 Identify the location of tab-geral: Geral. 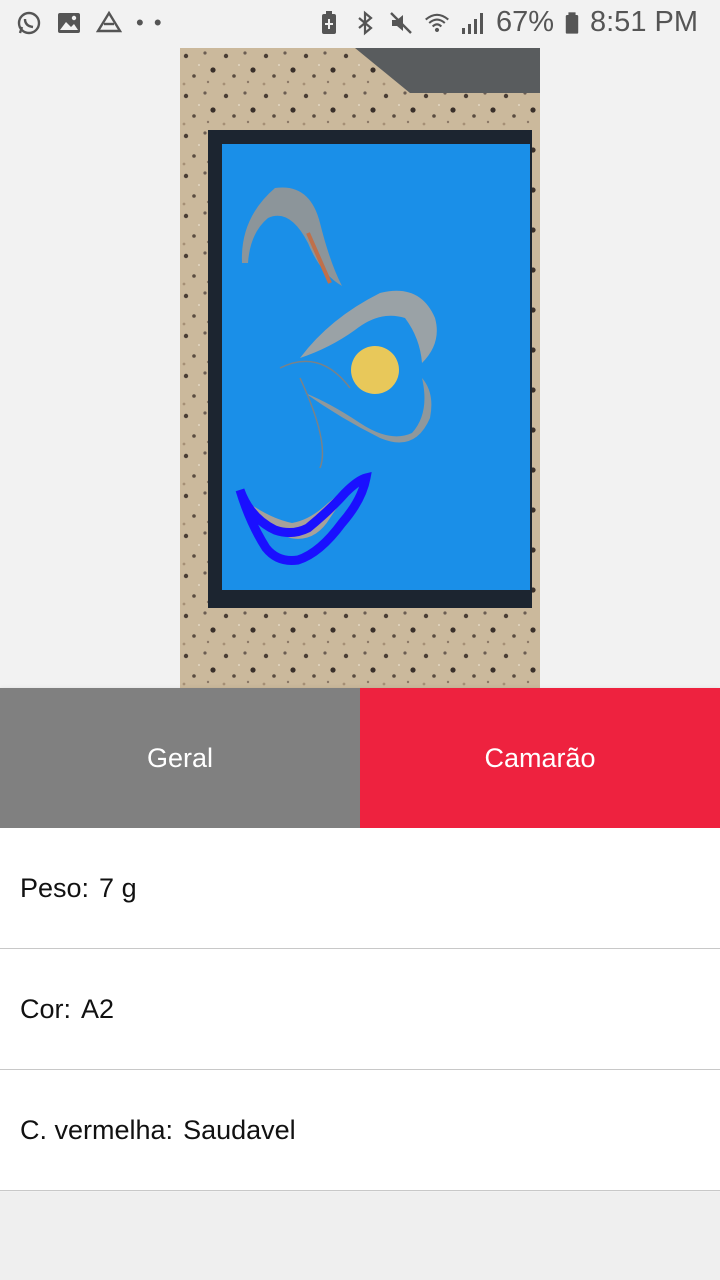
(180, 758).